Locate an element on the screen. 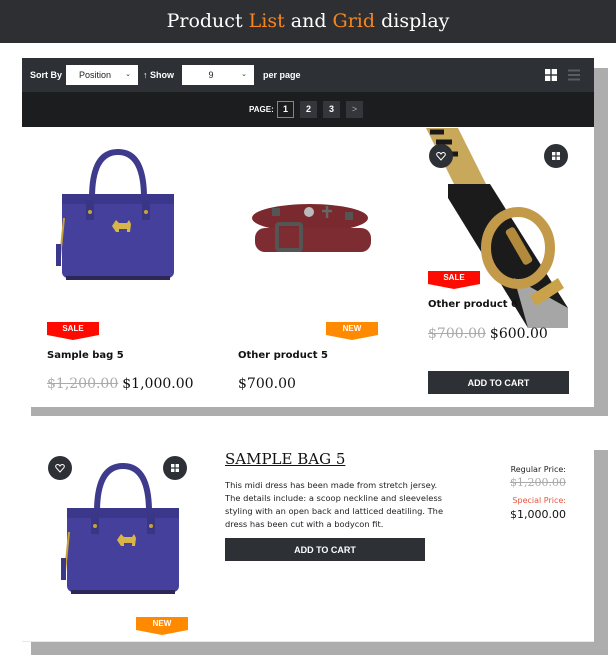 This screenshot has width=616, height=665. pagination-label: PAGE: is located at coordinates (261, 109).